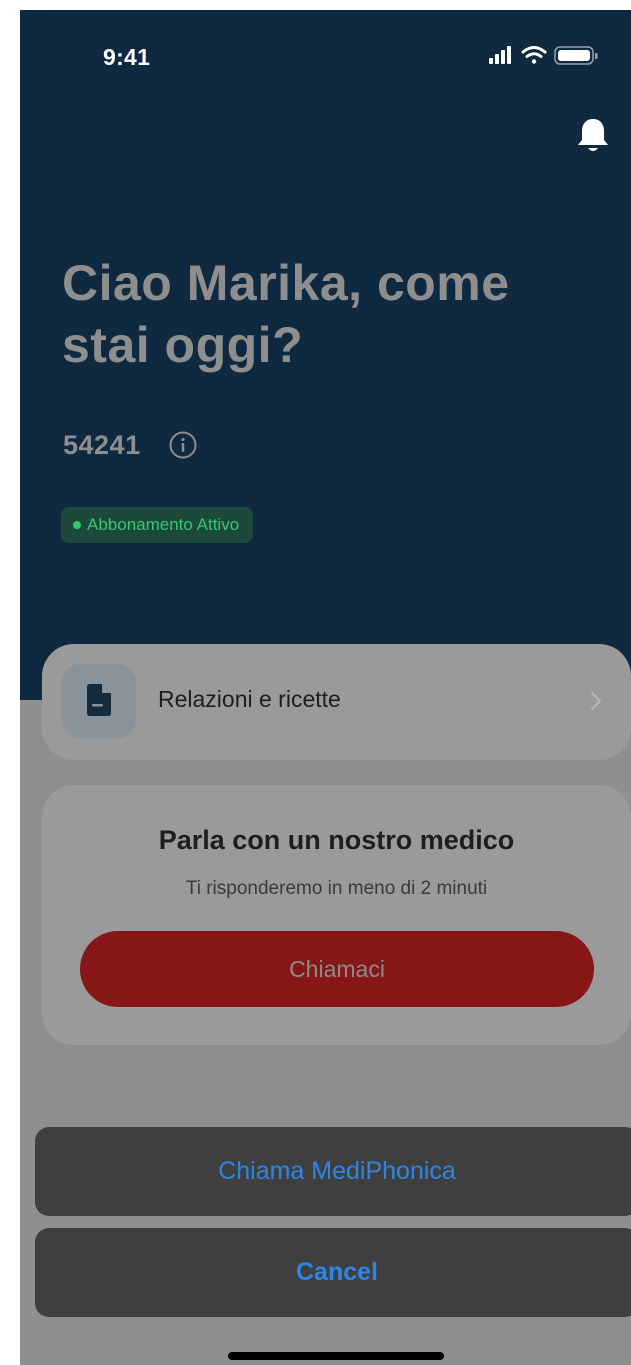  What do you see at coordinates (99, 701) in the screenshot?
I see `document-icon` at bounding box center [99, 701].